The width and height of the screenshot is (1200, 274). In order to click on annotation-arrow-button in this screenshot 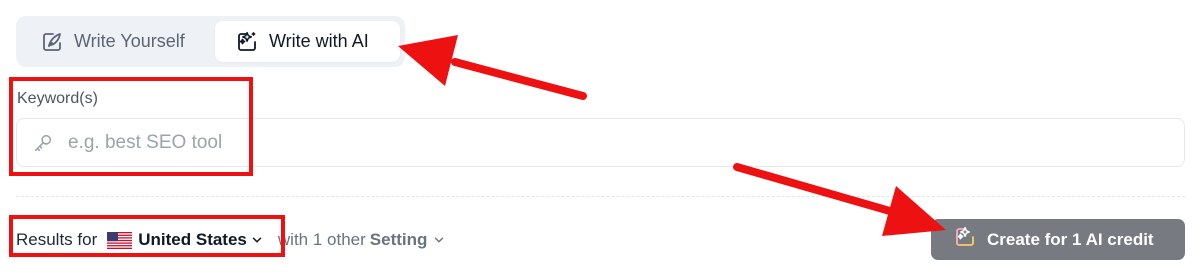, I will do `click(839, 199)`.